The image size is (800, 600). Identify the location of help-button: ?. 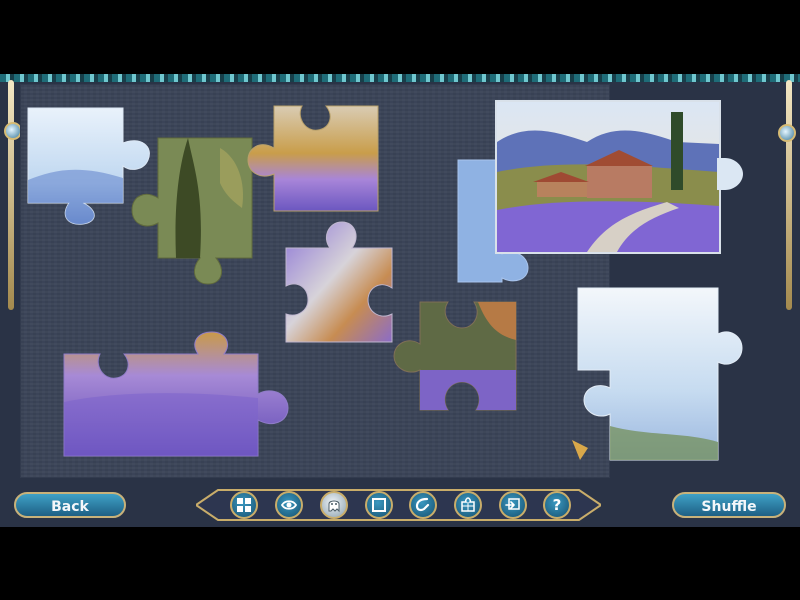
(557, 505).